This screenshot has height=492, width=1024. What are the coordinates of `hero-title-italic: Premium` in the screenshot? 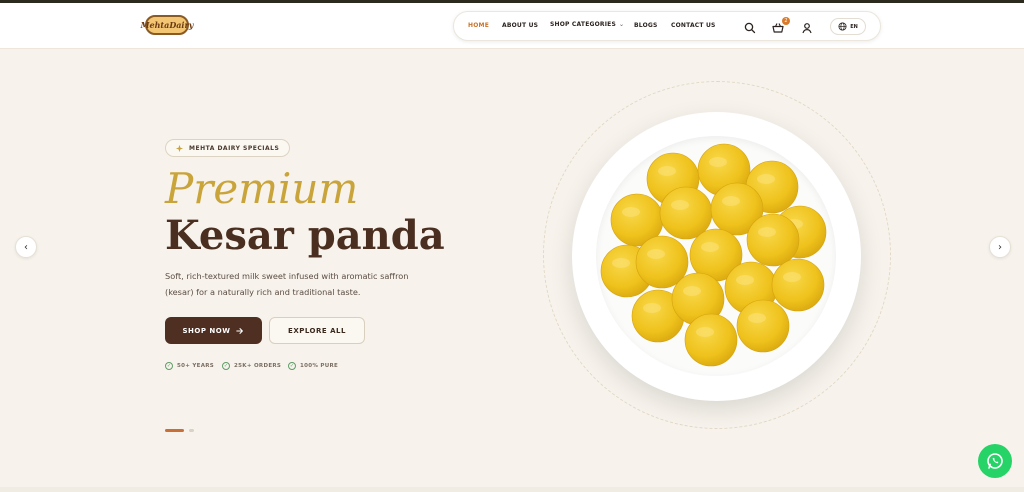 It's located at (262, 188).